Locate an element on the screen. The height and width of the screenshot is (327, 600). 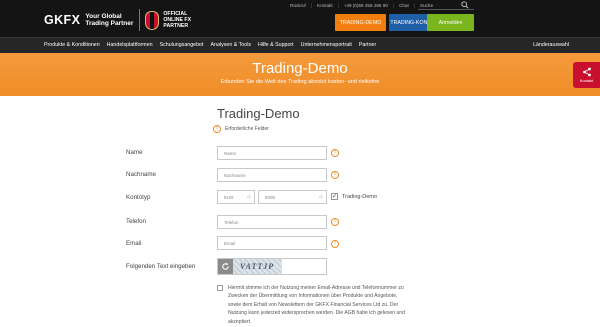
nav-item-produkte: Produkte & Konditionen is located at coordinates (72, 45).